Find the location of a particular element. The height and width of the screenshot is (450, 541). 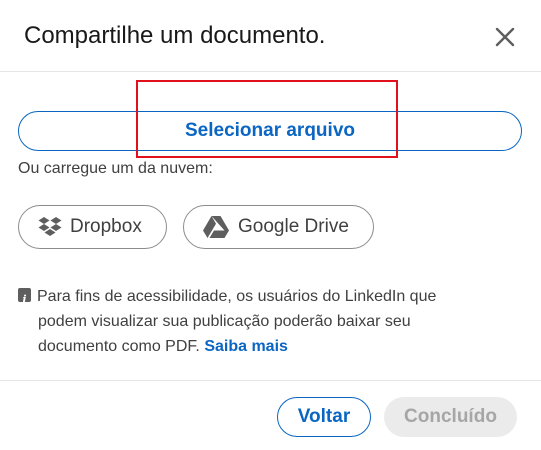

google-drive-label: Google Drive is located at coordinates (293, 226).